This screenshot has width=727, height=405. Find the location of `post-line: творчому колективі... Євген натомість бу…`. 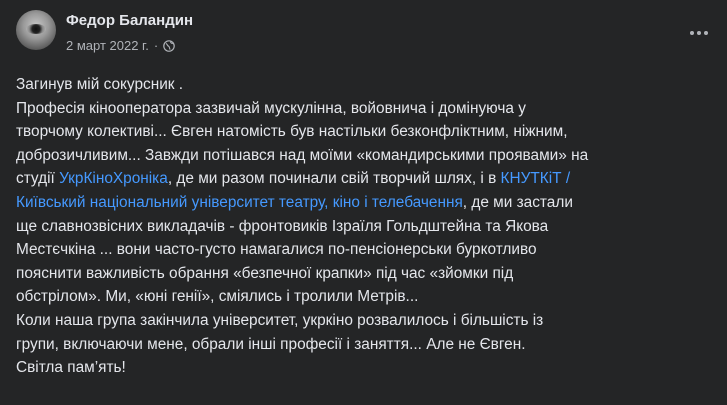

post-line: творчому колективі... Євген натомість бу… is located at coordinates (292, 132).